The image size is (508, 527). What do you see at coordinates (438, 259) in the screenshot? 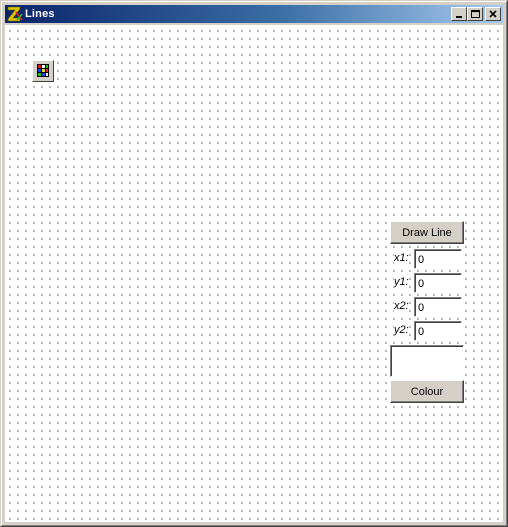
I see `x1-field` at bounding box center [438, 259].